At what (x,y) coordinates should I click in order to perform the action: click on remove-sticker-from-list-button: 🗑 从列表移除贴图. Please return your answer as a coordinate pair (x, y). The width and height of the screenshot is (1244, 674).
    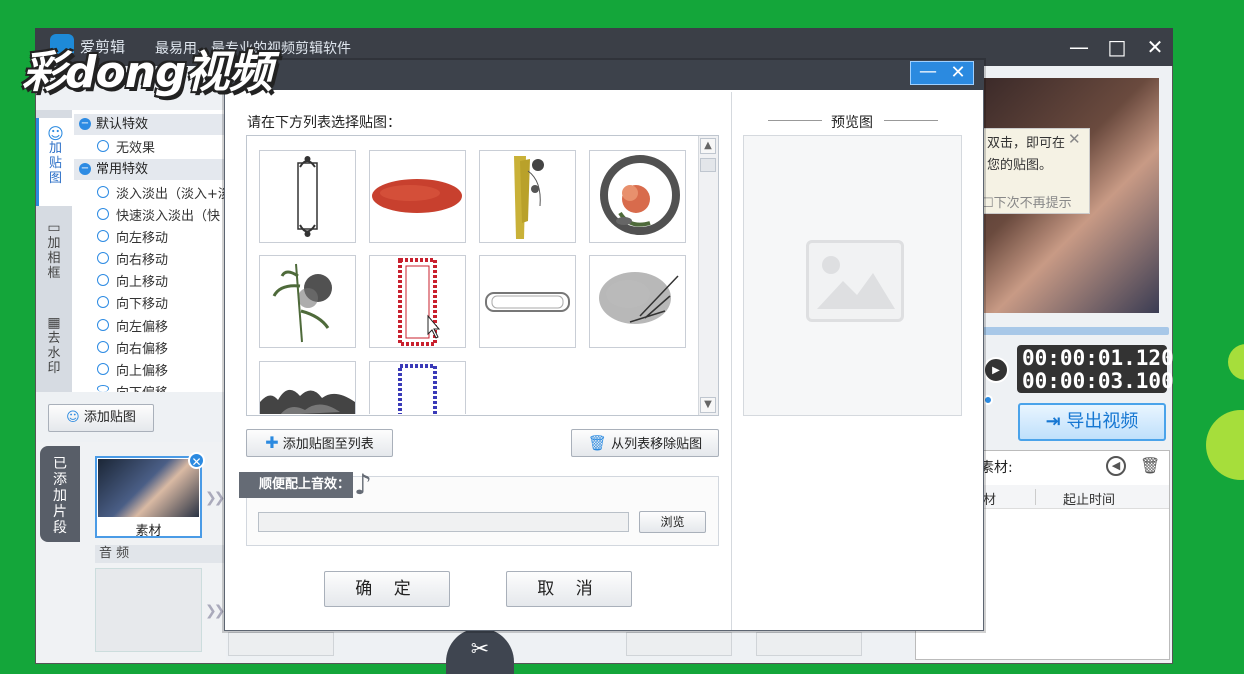
    Looking at the image, I should click on (645, 443).